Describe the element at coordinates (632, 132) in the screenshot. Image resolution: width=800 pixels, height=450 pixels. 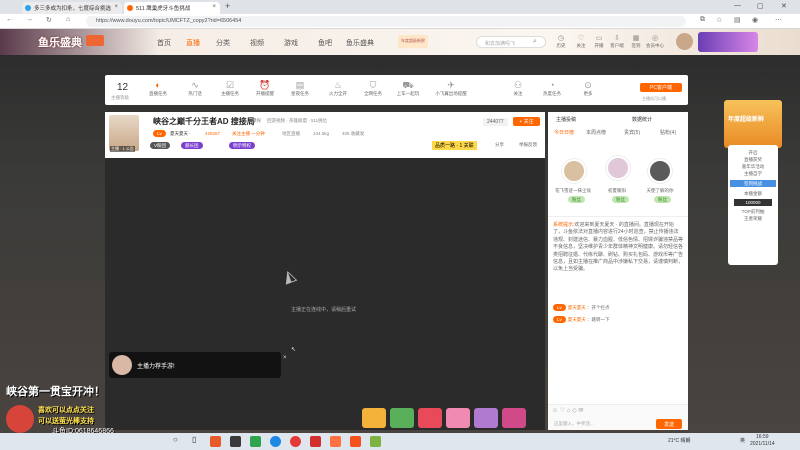
I see `tab-vip: 贵宾(5)` at that location.